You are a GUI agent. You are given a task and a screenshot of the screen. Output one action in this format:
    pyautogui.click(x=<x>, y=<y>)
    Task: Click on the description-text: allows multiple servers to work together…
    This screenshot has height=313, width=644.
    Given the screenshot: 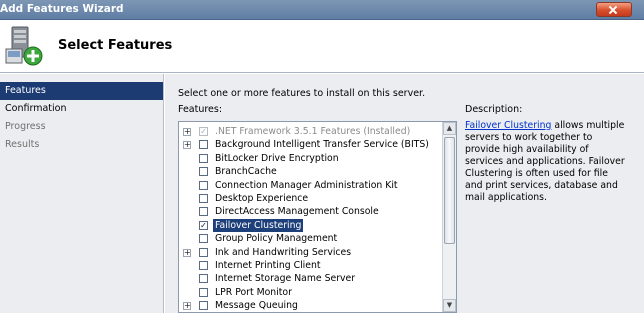 What is the action you would take?
    pyautogui.click(x=545, y=161)
    